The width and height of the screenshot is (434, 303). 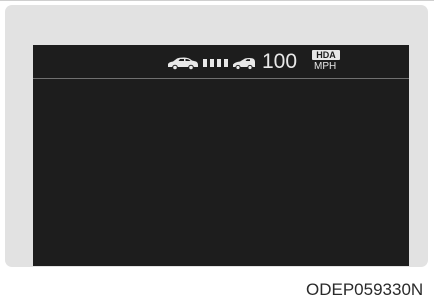 What do you see at coordinates (326, 55) in the screenshot?
I see `hda-badge: HDA` at bounding box center [326, 55].